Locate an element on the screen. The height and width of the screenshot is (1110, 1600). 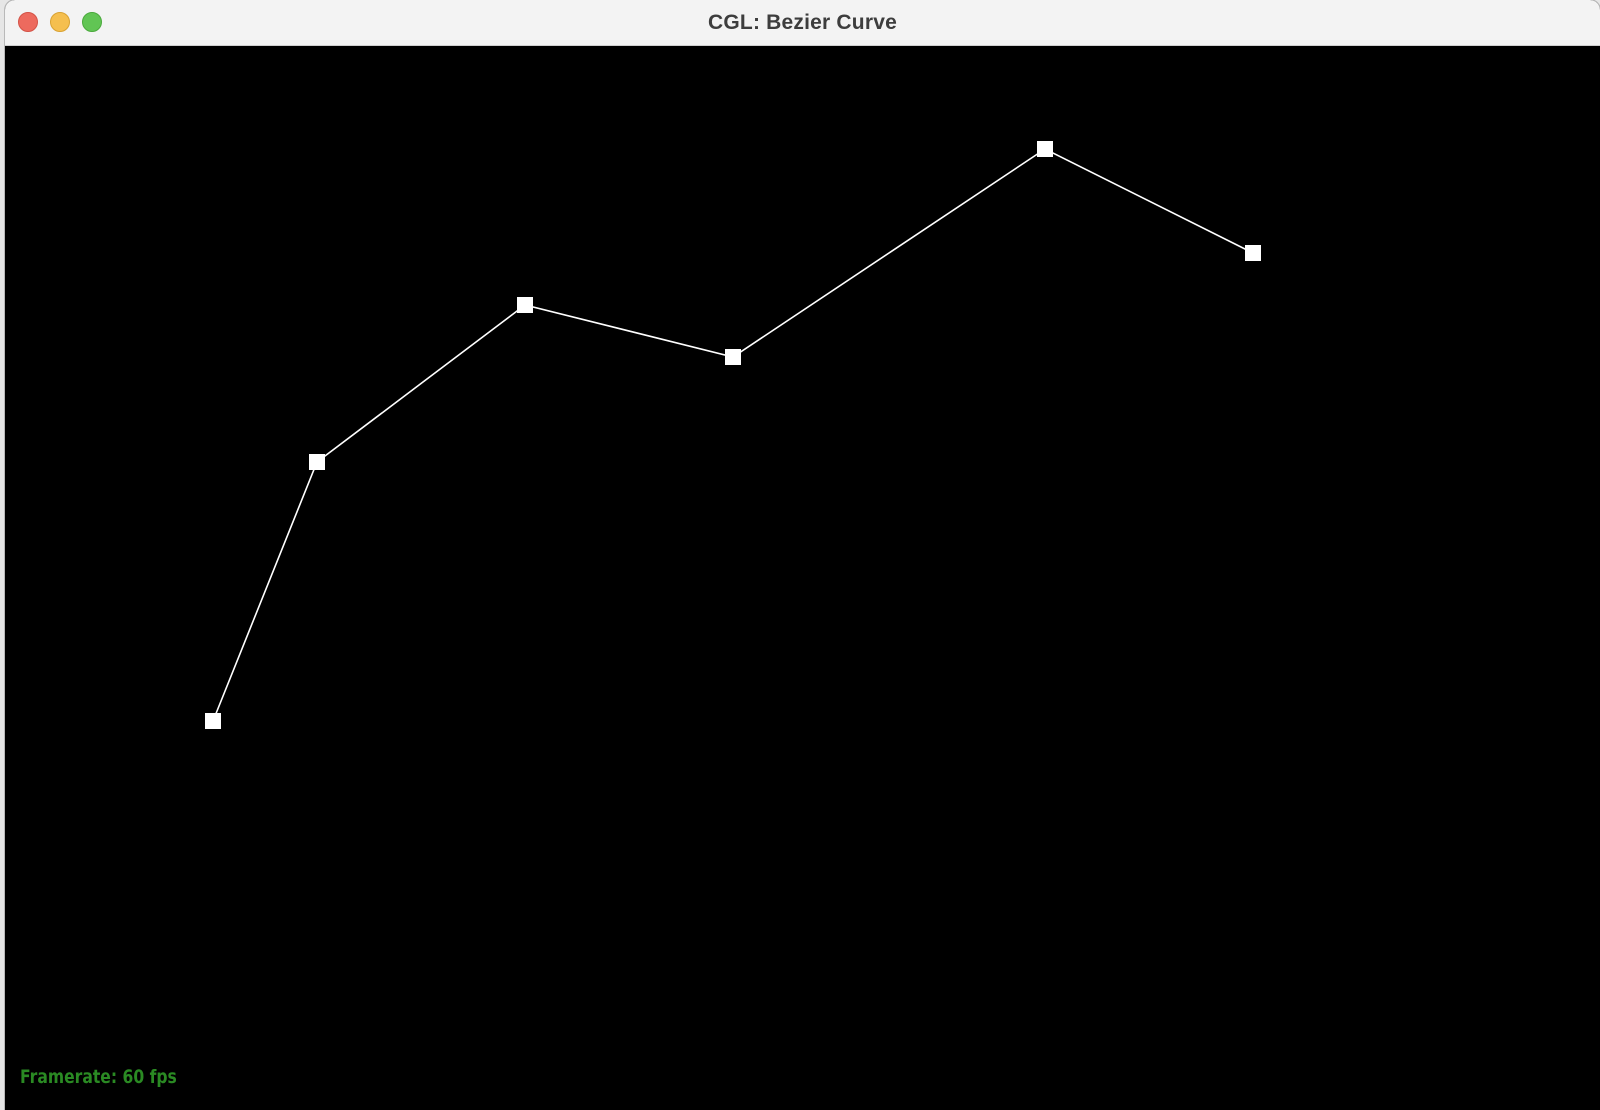
title-bar: CGL: Bezier Curve is located at coordinates (802, 23).